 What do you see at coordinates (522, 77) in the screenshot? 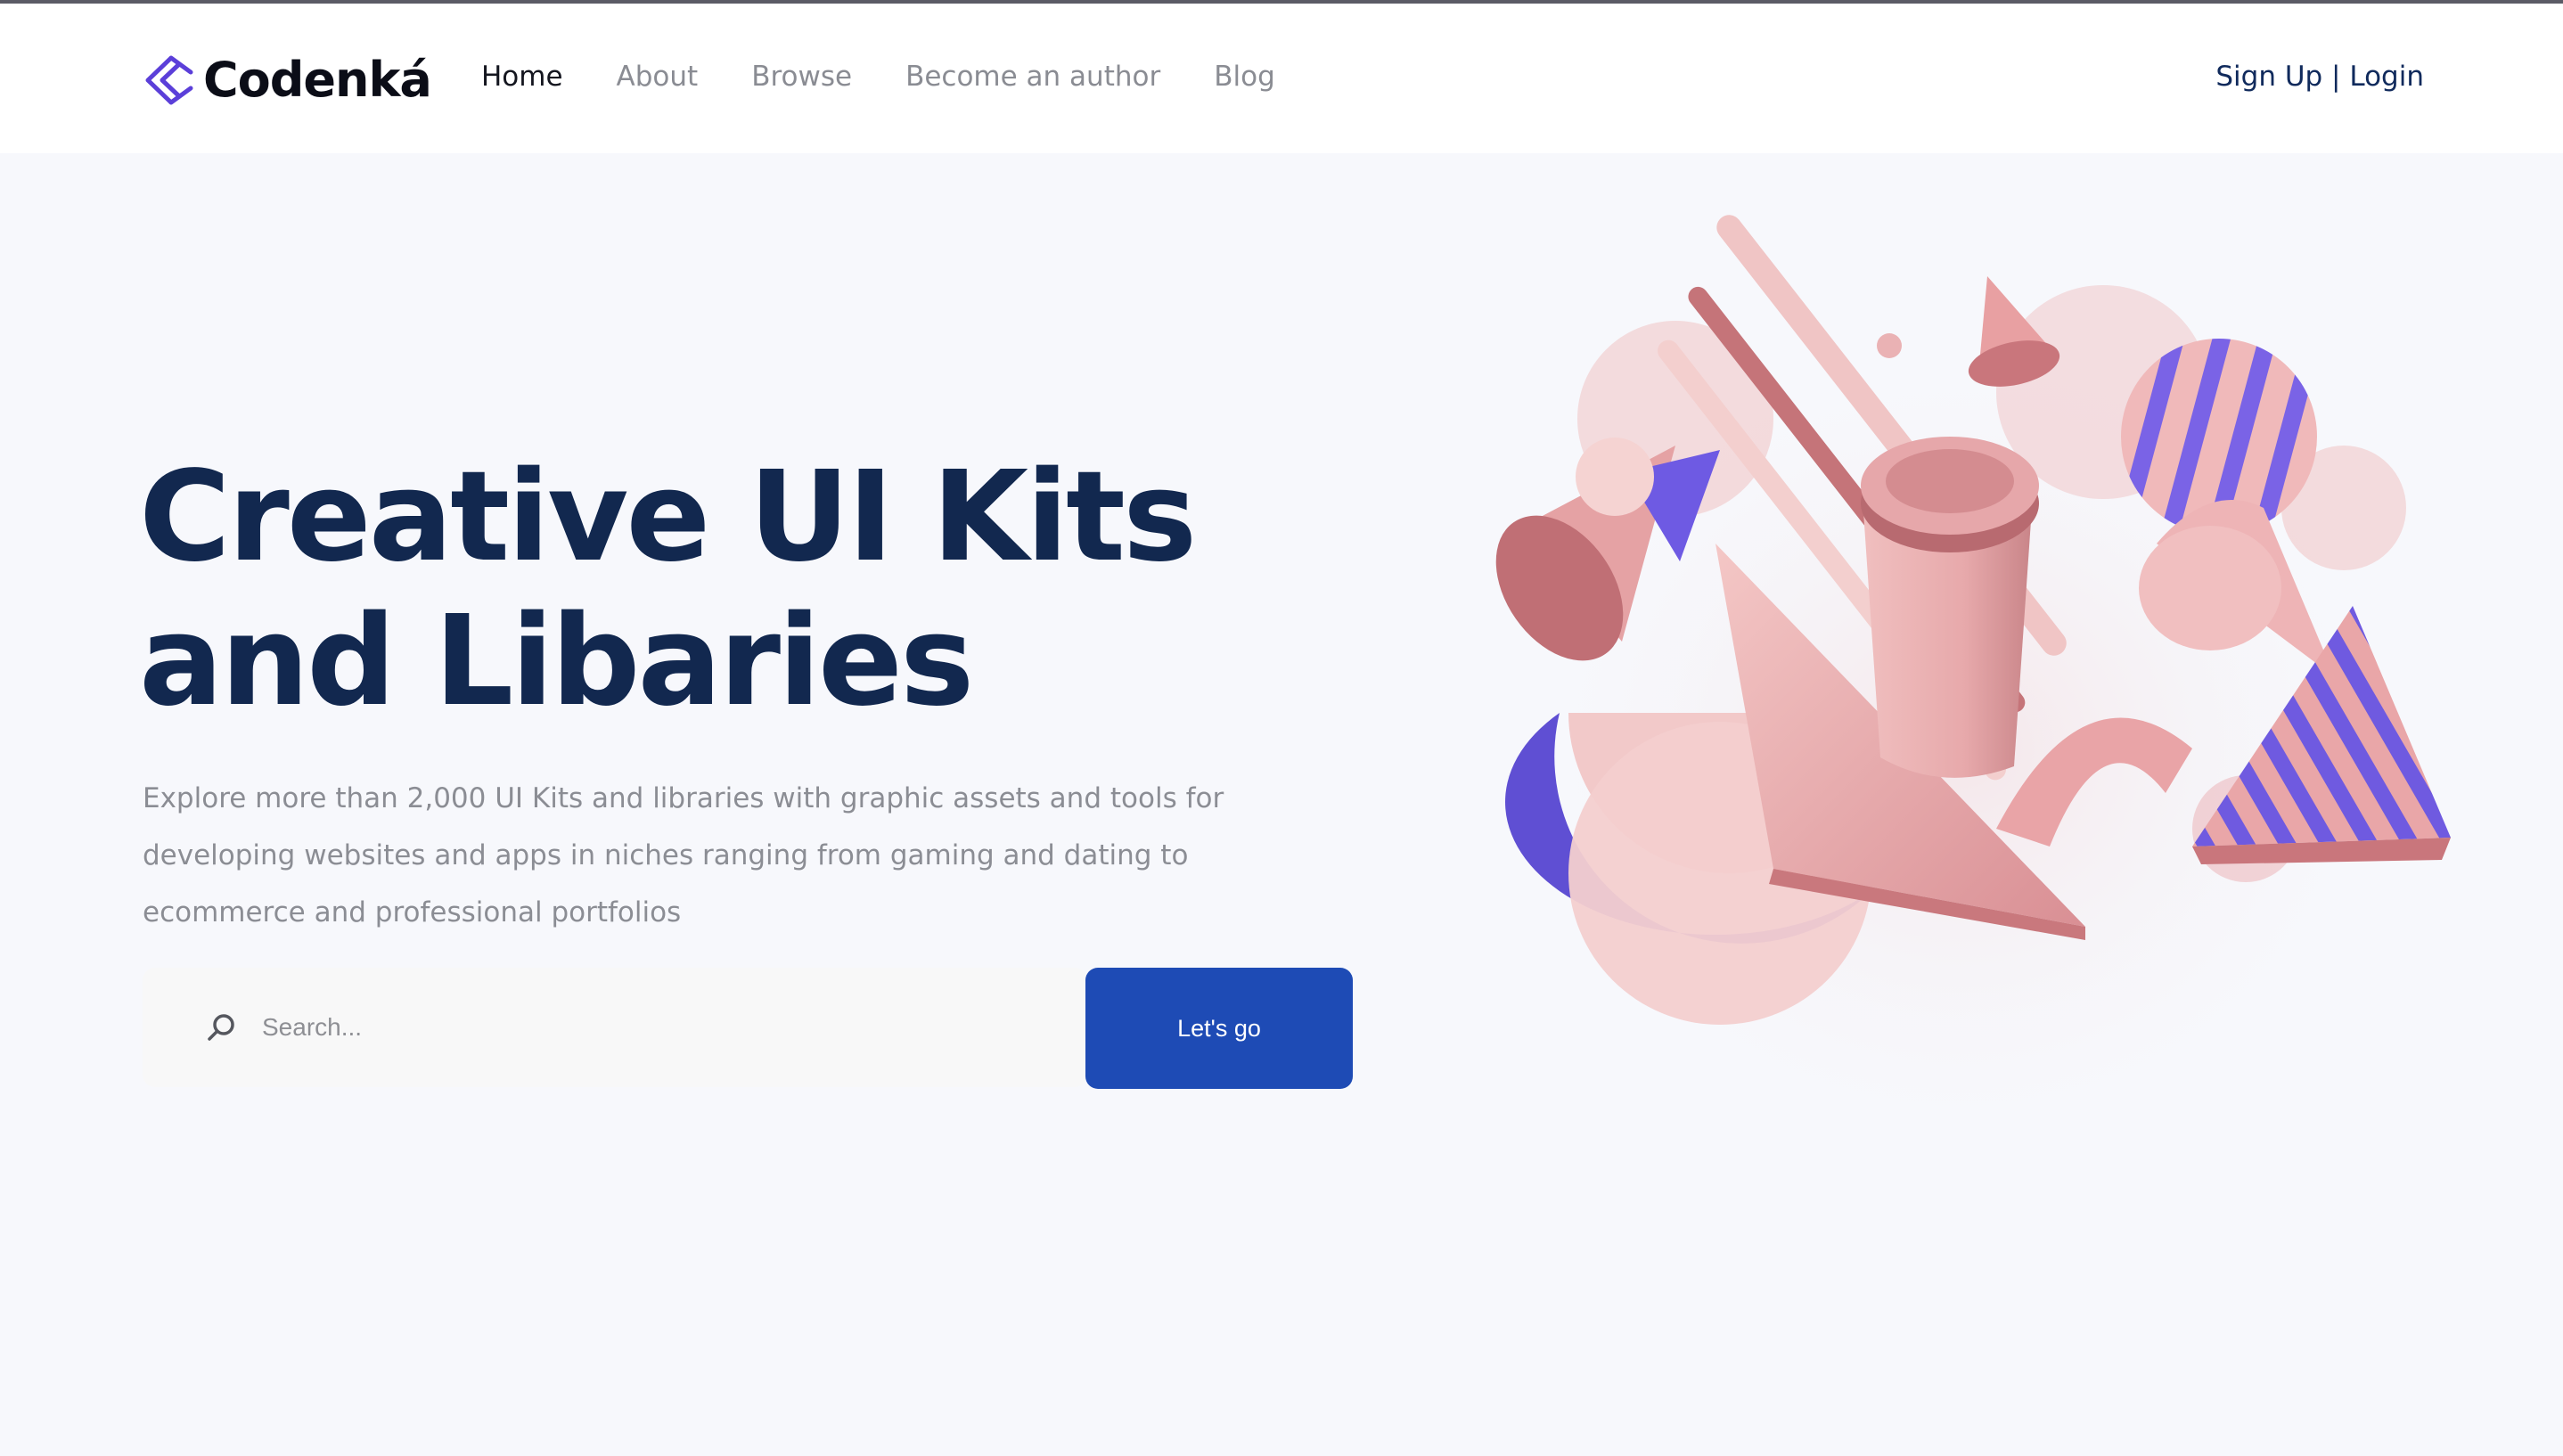
I see `nav-item-home: Home` at bounding box center [522, 77].